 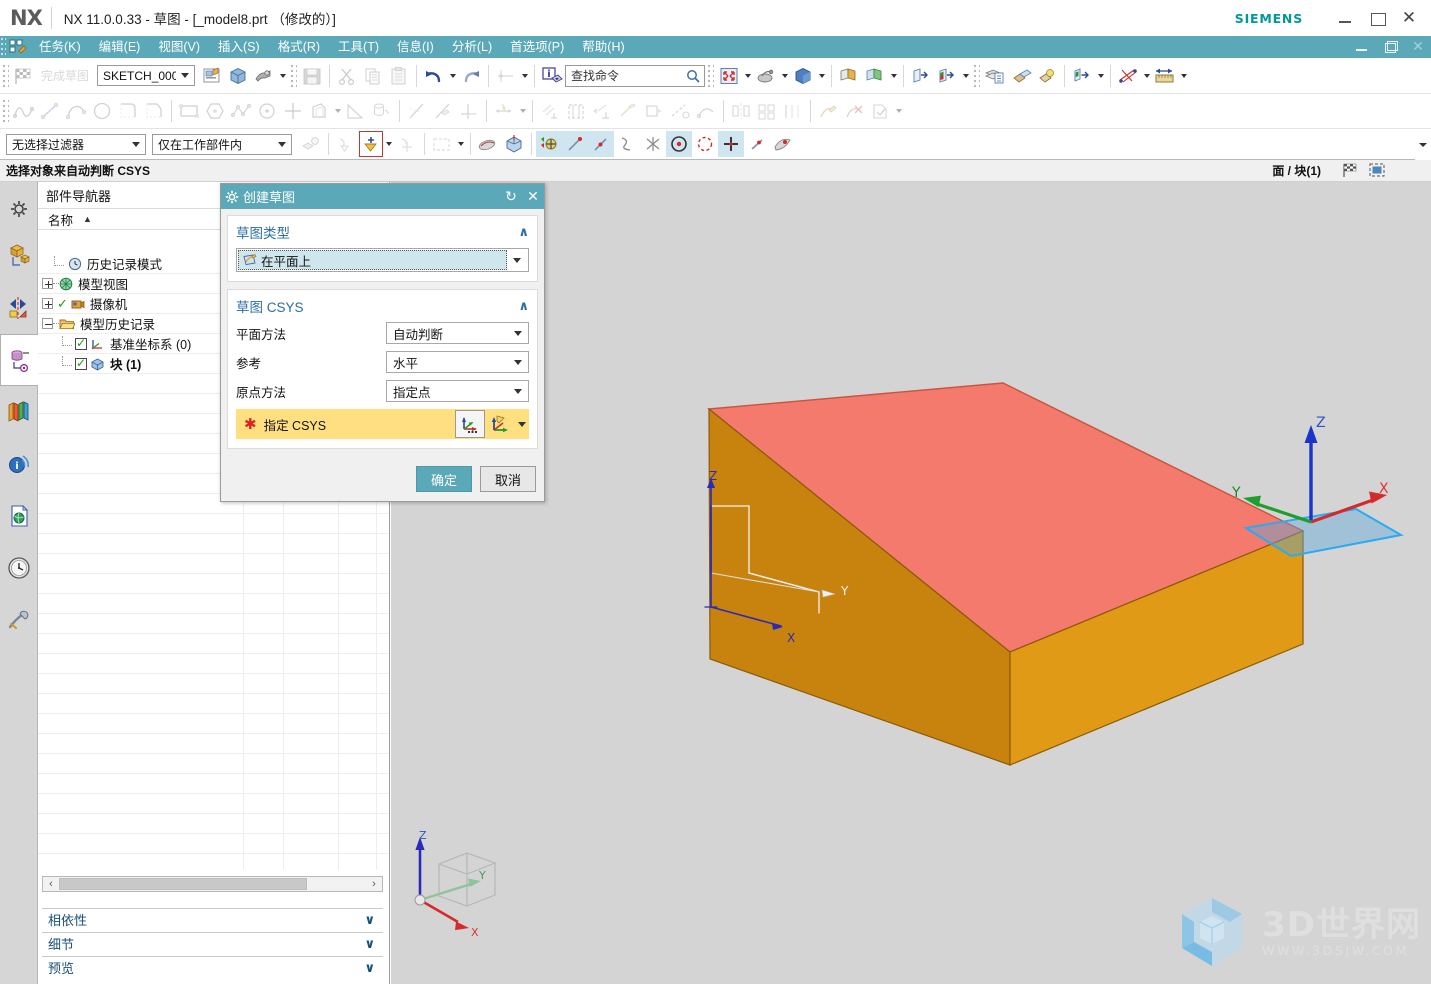 I want to click on layer-settings-icon, so click(x=995, y=76).